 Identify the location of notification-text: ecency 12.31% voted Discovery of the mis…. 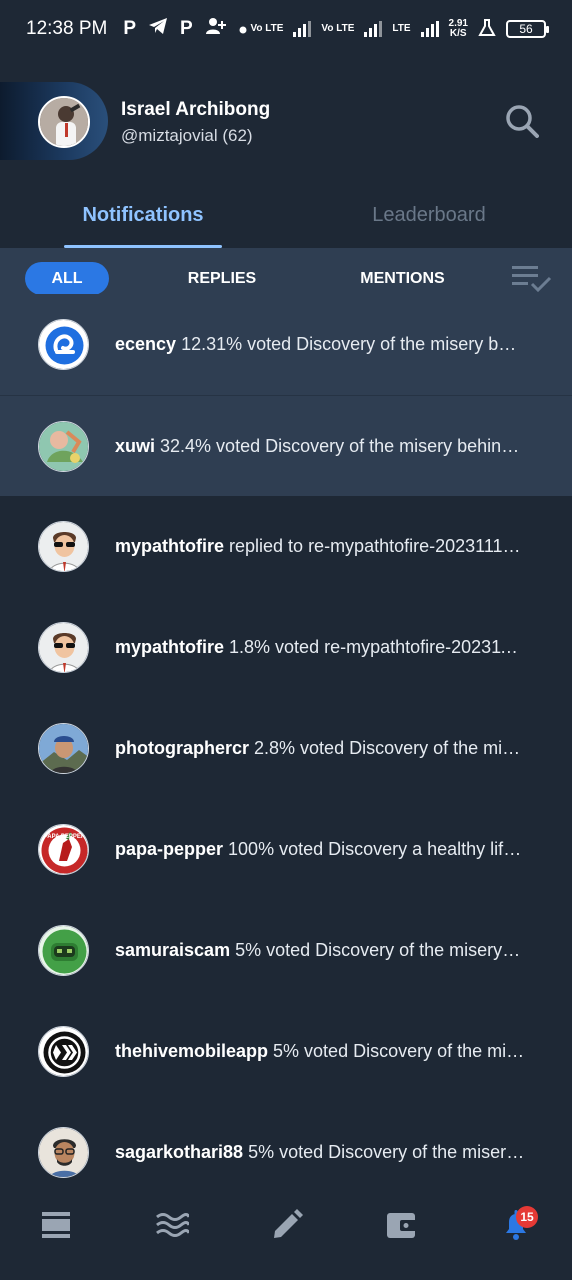
(320, 344).